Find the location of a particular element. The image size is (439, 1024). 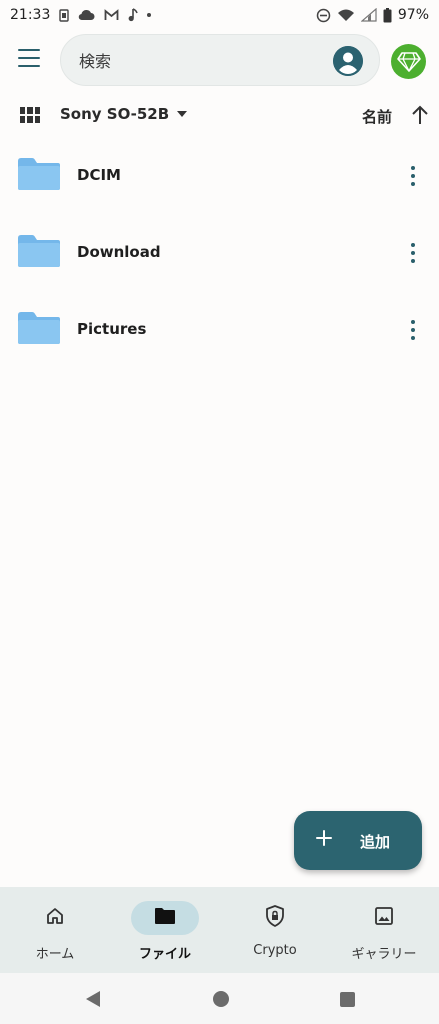

folder-row-pictures: Pictures is located at coordinates (219, 330).